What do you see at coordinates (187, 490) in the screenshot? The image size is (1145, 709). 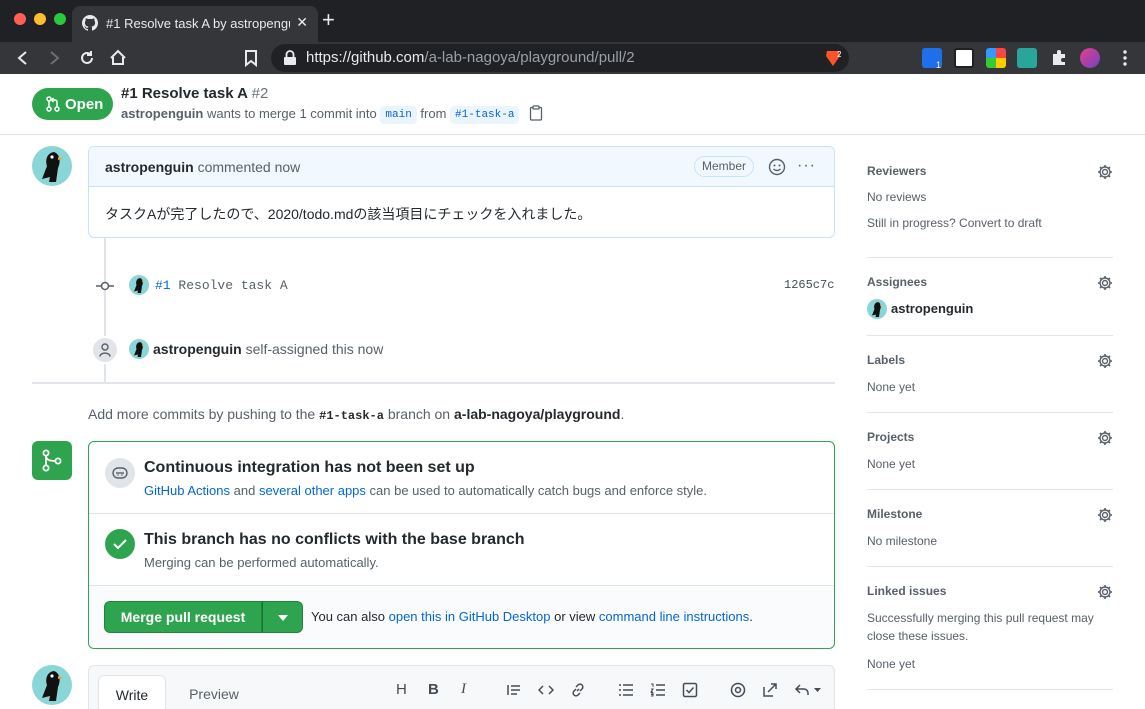 I see `github-actions-link: GitHub Actions` at bounding box center [187, 490].